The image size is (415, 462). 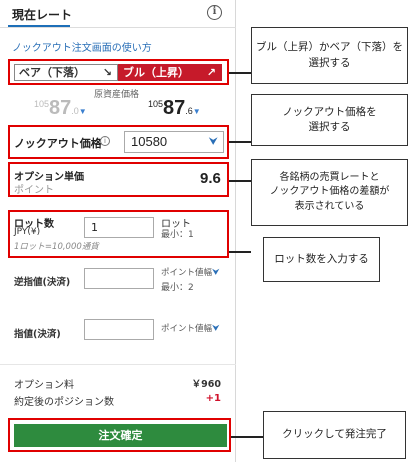 I want to click on position-count-label: 約定後のポジション数, so click(x=64, y=402).